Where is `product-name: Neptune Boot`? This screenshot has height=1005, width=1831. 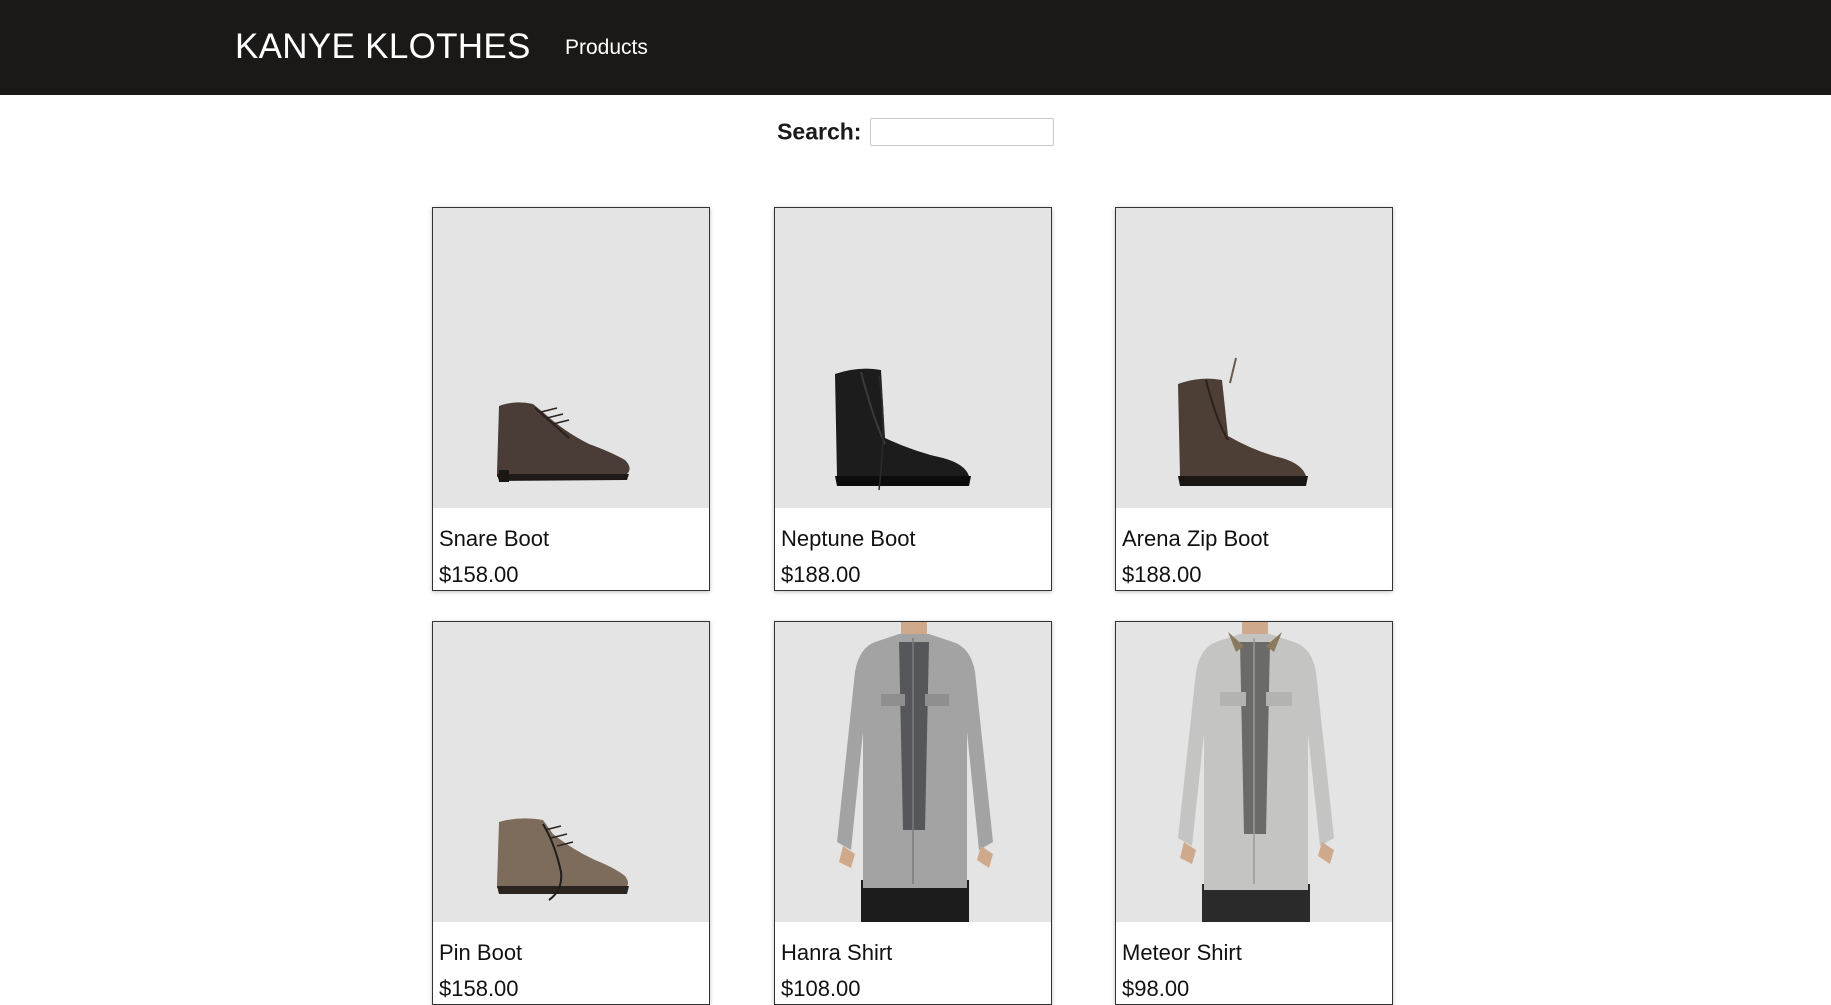 product-name: Neptune Boot is located at coordinates (848, 539).